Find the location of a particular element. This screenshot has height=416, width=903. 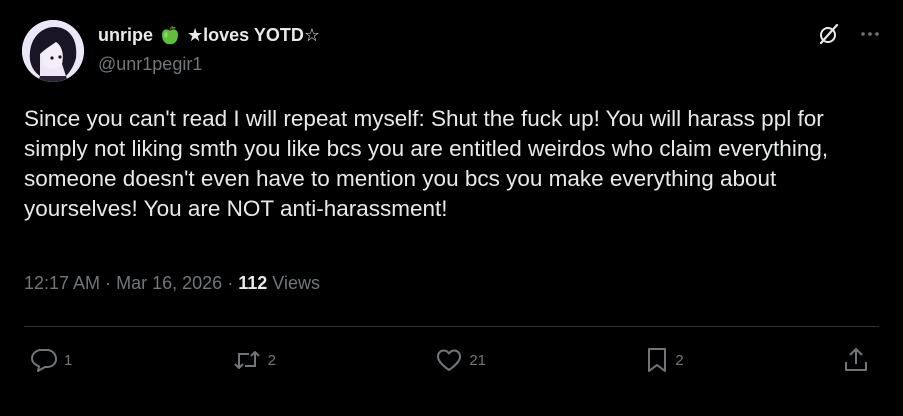

share-icon is located at coordinates (856, 360).